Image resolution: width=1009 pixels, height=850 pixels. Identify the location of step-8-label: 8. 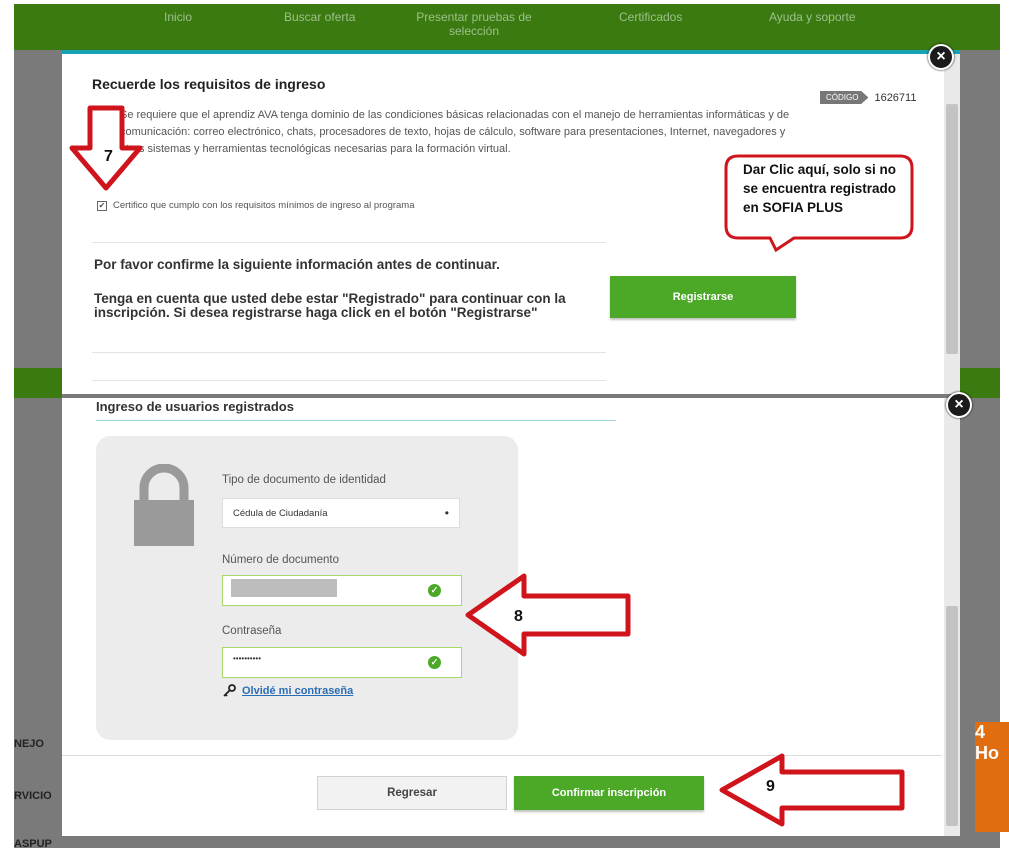
(518, 616).